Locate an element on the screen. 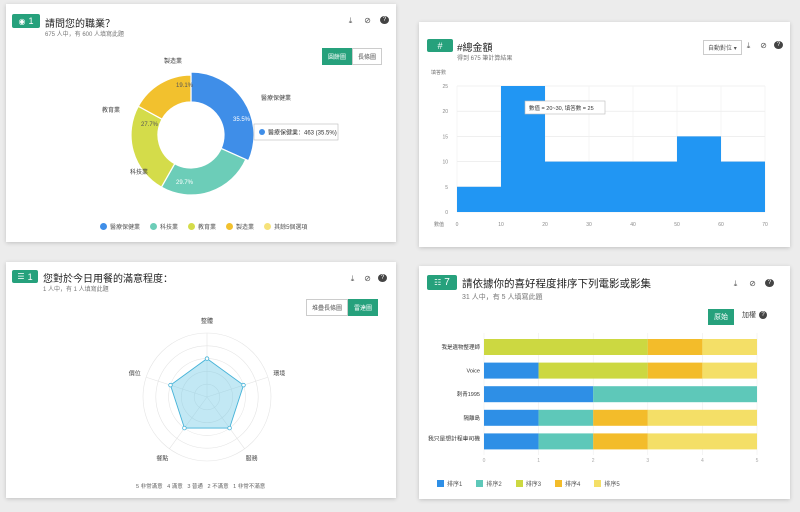  donut-legend: 醫療保健業 科技業 教育業 製造業 其餘5個選項 is located at coordinates (203, 226).